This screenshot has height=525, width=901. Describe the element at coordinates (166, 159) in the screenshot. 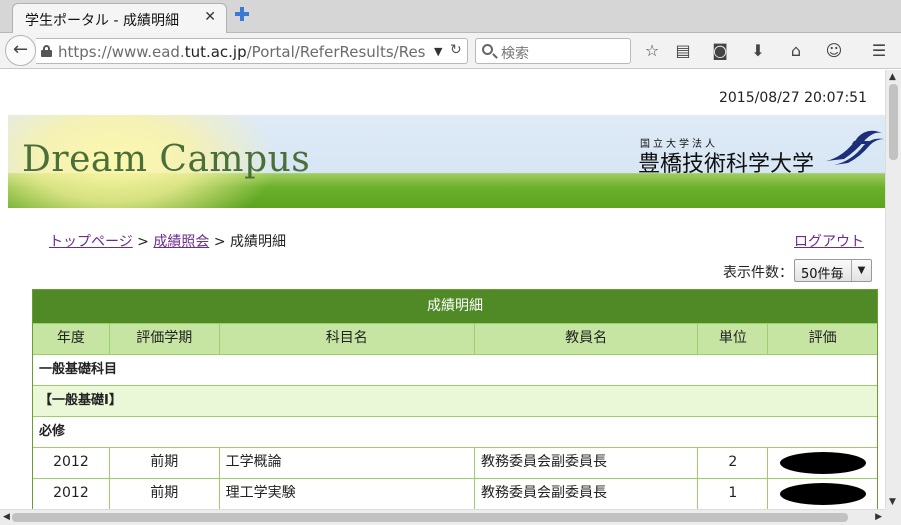

I see `banner-title: Dream Campus` at that location.